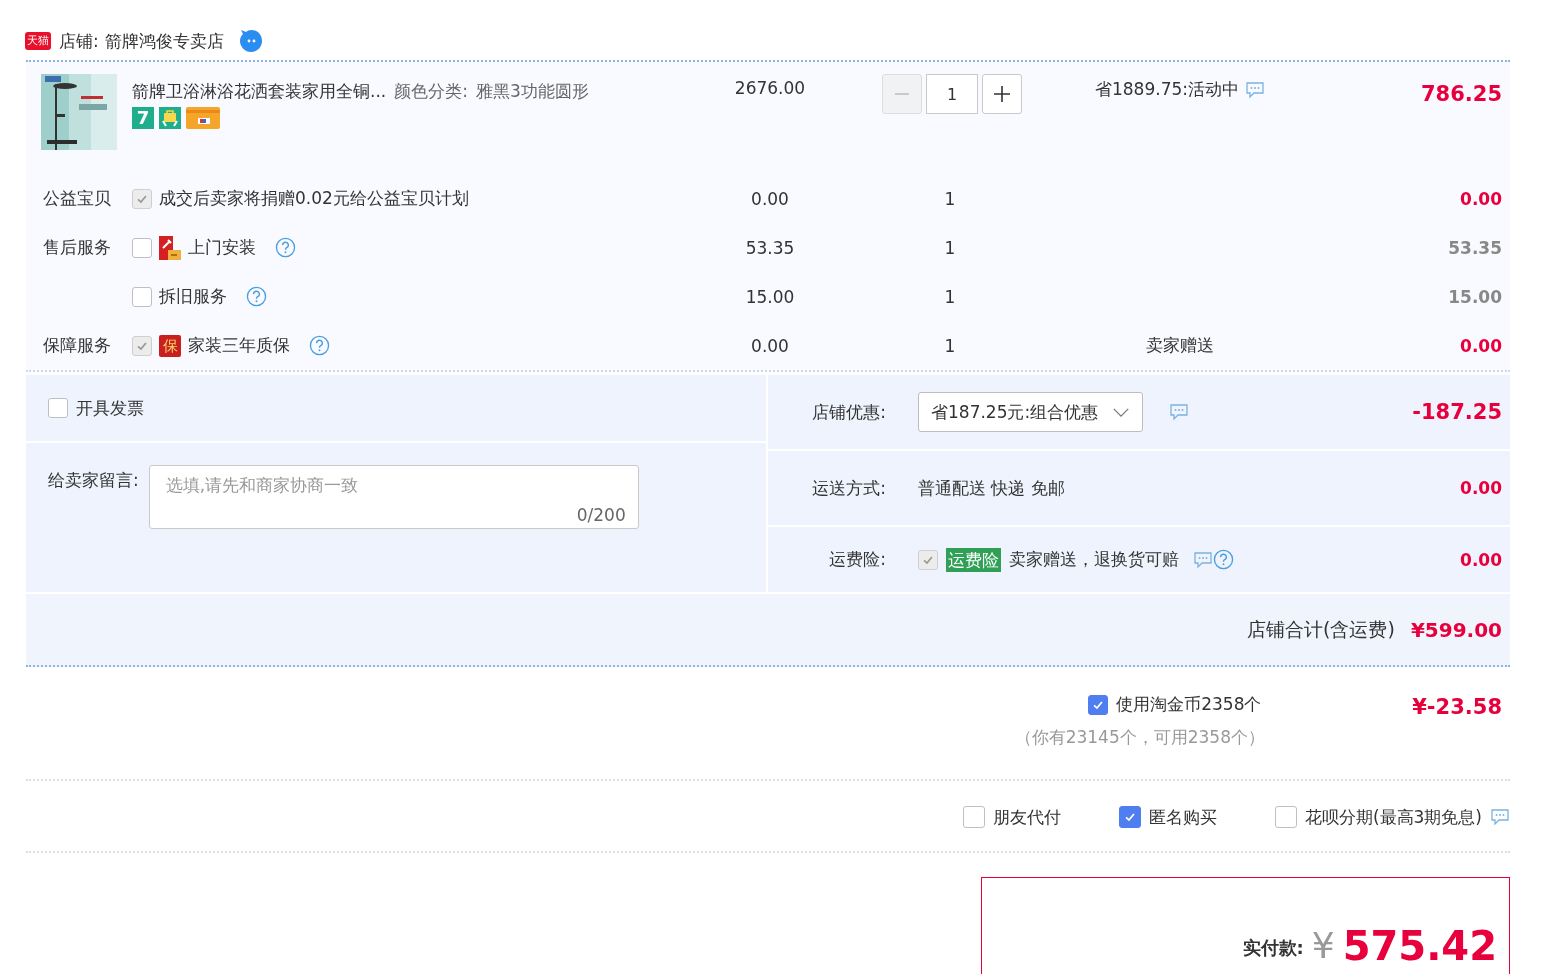 Image resolution: width=1561 pixels, height=974 pixels. Describe the element at coordinates (203, 118) in the screenshot. I see `card-icon` at that location.